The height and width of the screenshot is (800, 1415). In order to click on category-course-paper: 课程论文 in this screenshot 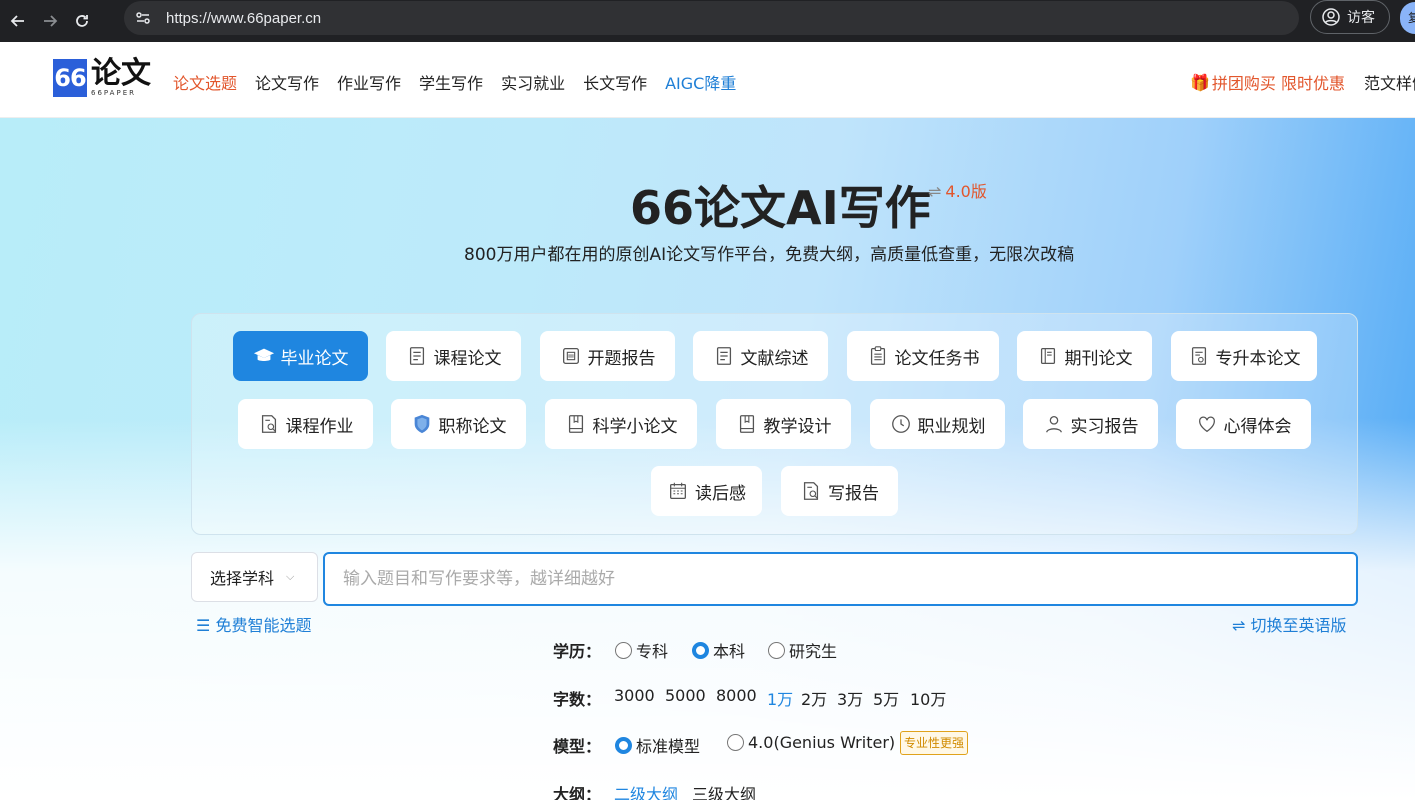, I will do `click(453, 356)`.